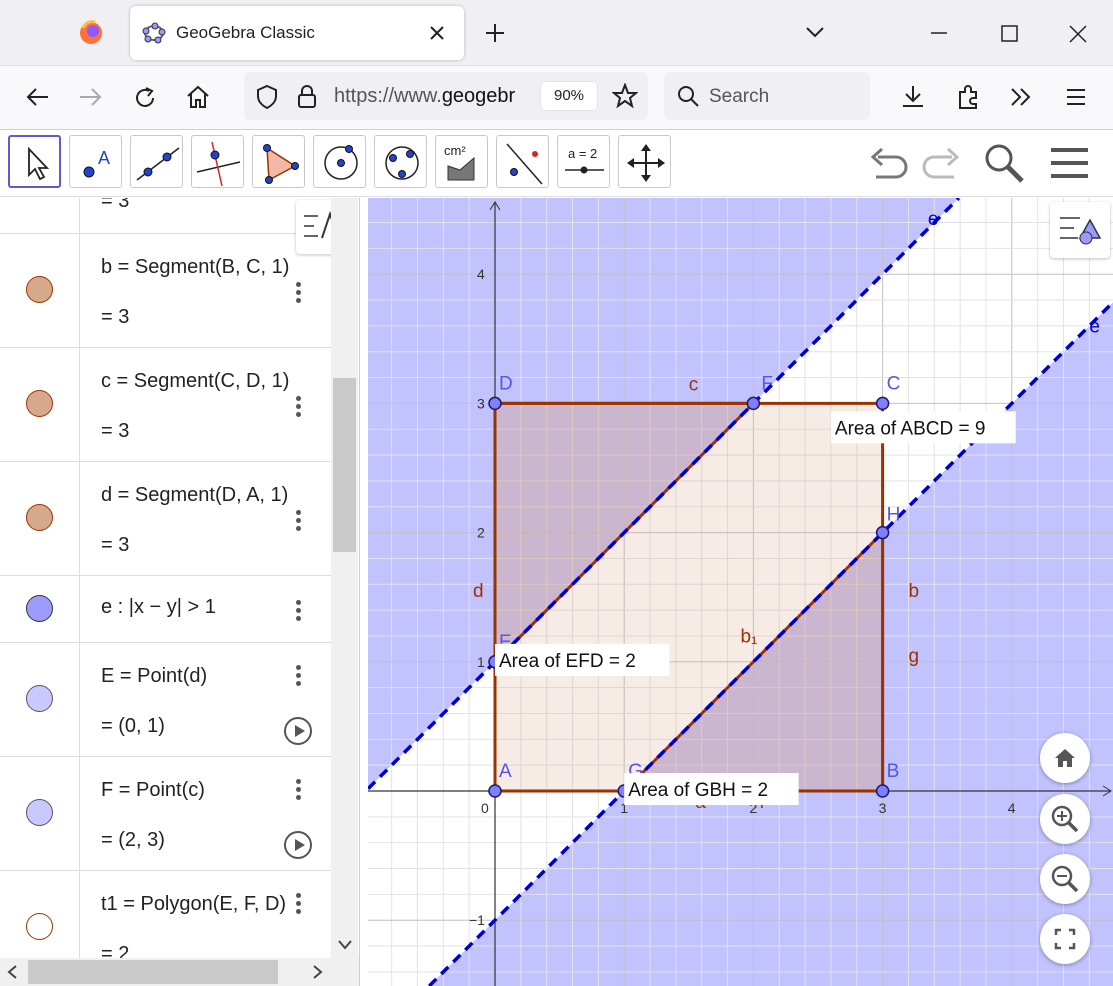 The height and width of the screenshot is (986, 1113). What do you see at coordinates (1078, 34) in the screenshot?
I see `close-window-icon` at bounding box center [1078, 34].